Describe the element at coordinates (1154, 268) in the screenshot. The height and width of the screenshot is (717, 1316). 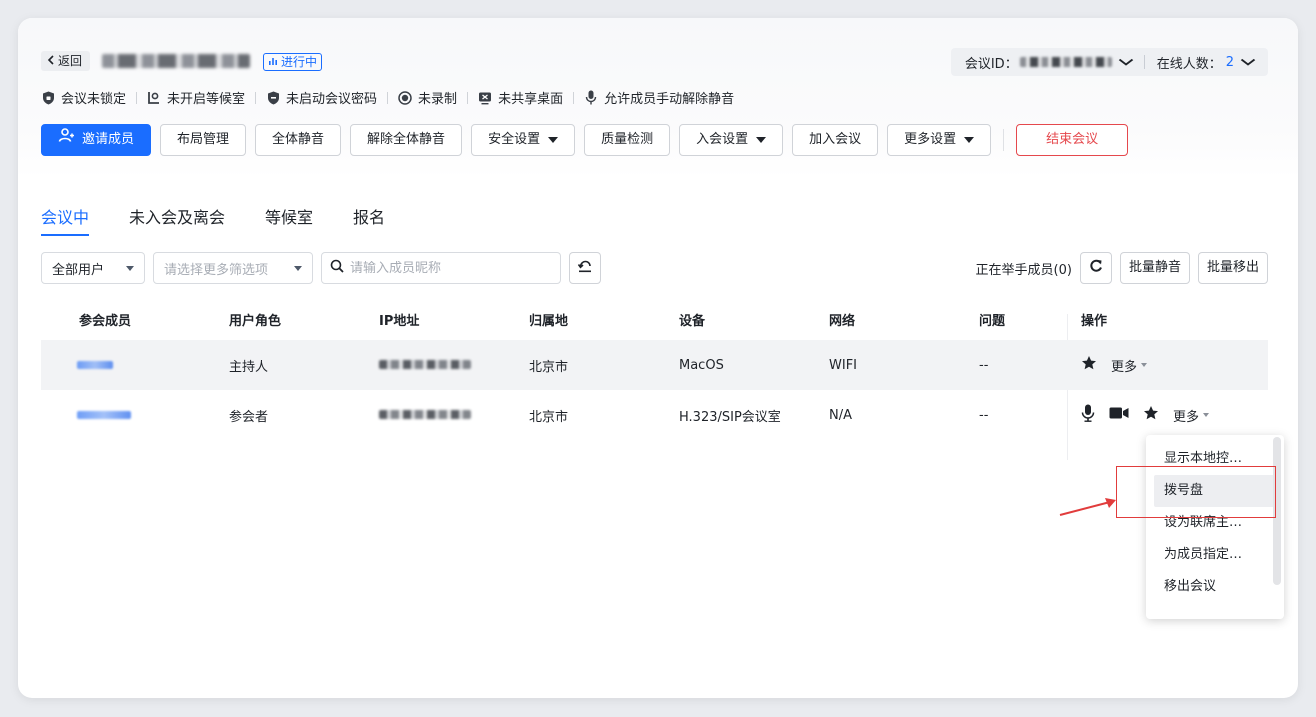
I see `batch-mute-button: 批量静音` at that location.